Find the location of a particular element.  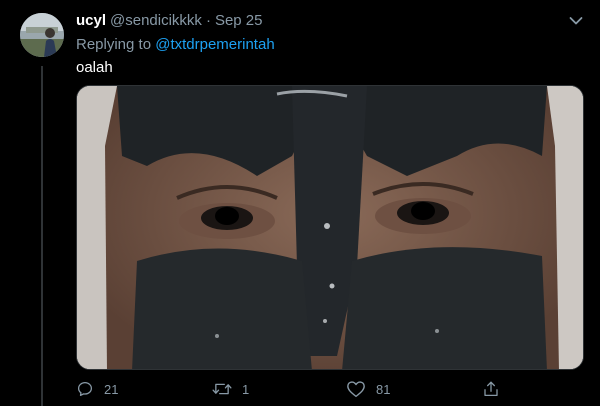

reply-icon is located at coordinates (85, 389).